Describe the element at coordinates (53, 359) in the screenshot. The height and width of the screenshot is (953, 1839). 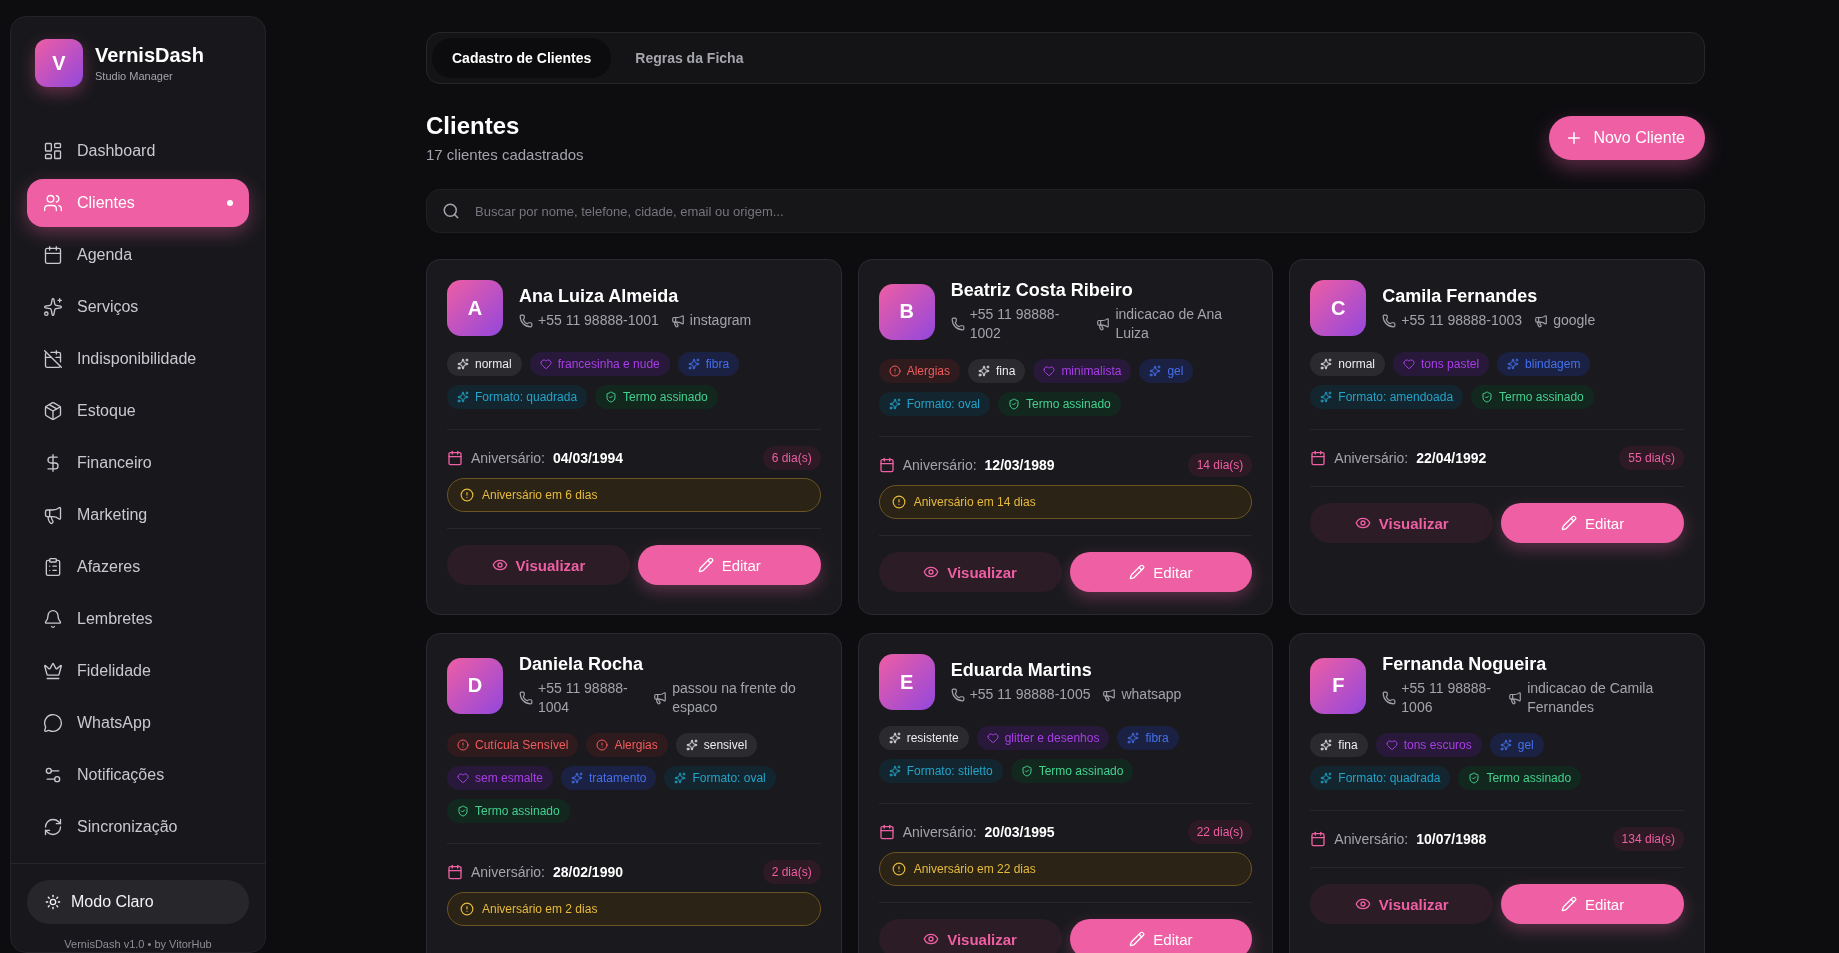
I see `calendar-off-icon` at that location.